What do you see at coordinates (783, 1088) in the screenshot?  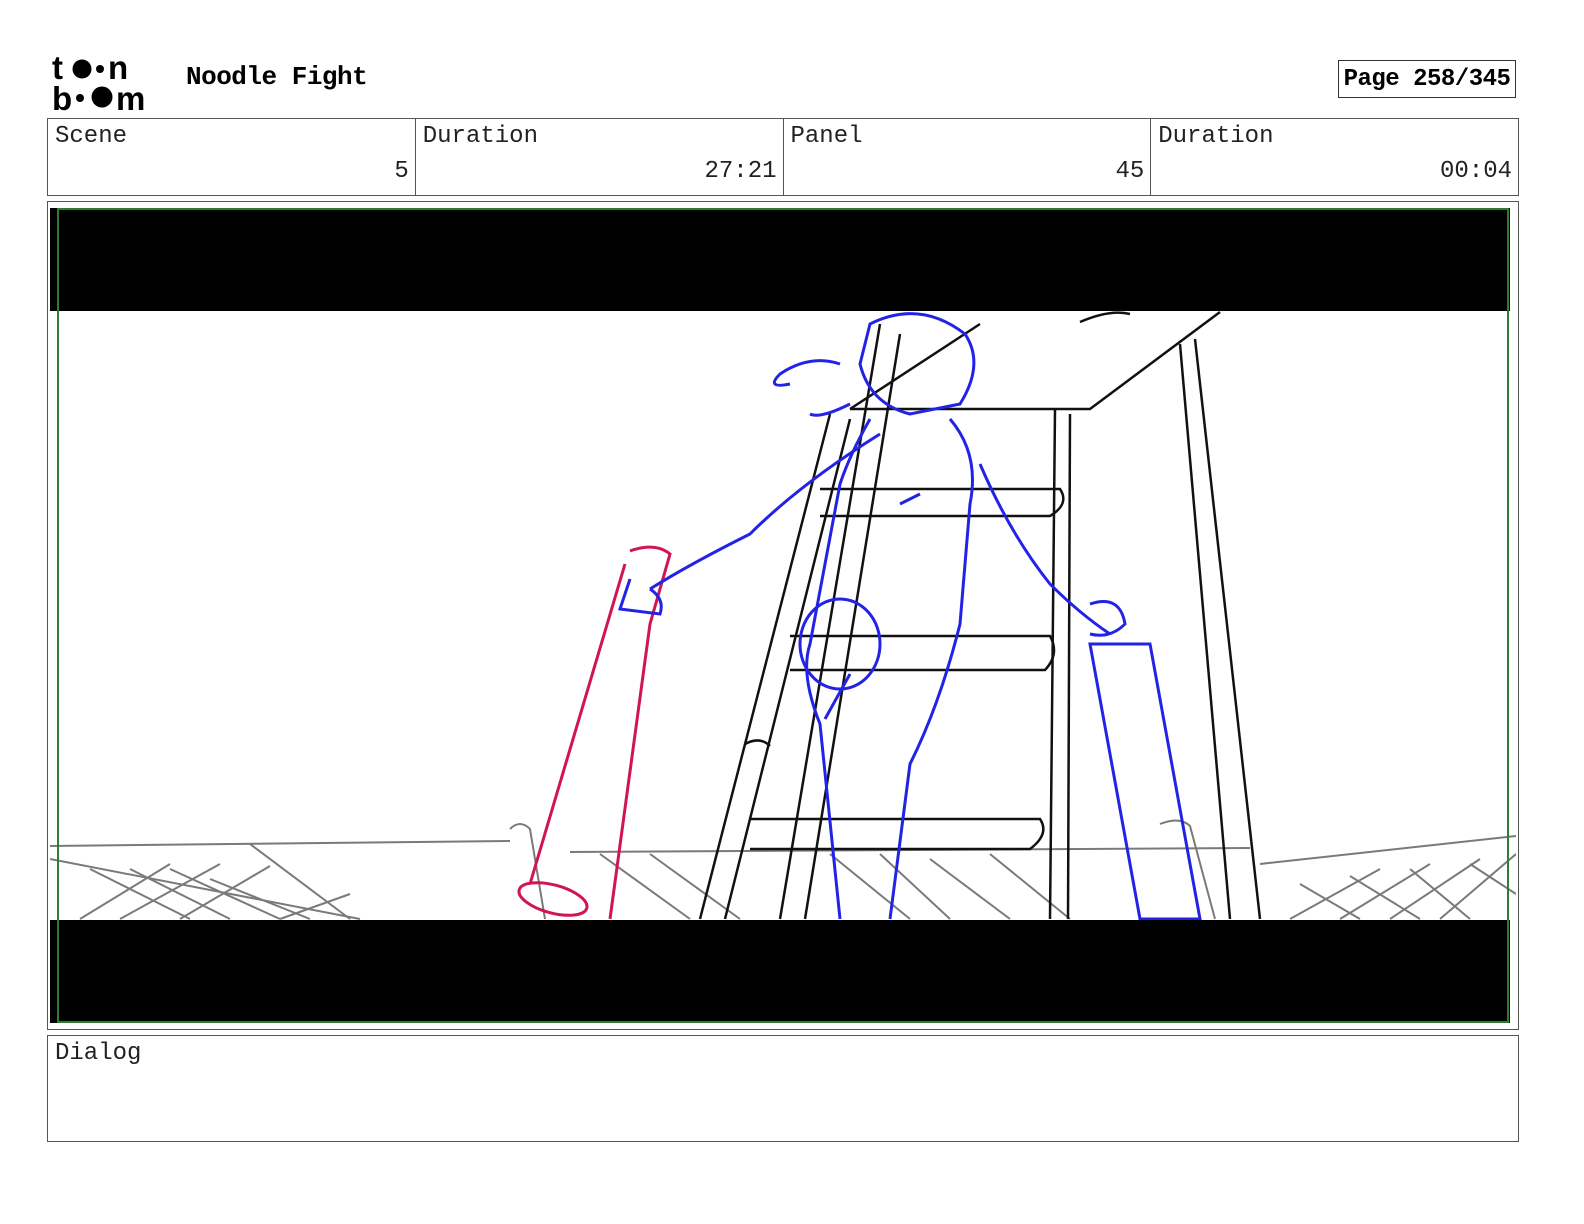 I see `dialog-box: Dialog` at bounding box center [783, 1088].